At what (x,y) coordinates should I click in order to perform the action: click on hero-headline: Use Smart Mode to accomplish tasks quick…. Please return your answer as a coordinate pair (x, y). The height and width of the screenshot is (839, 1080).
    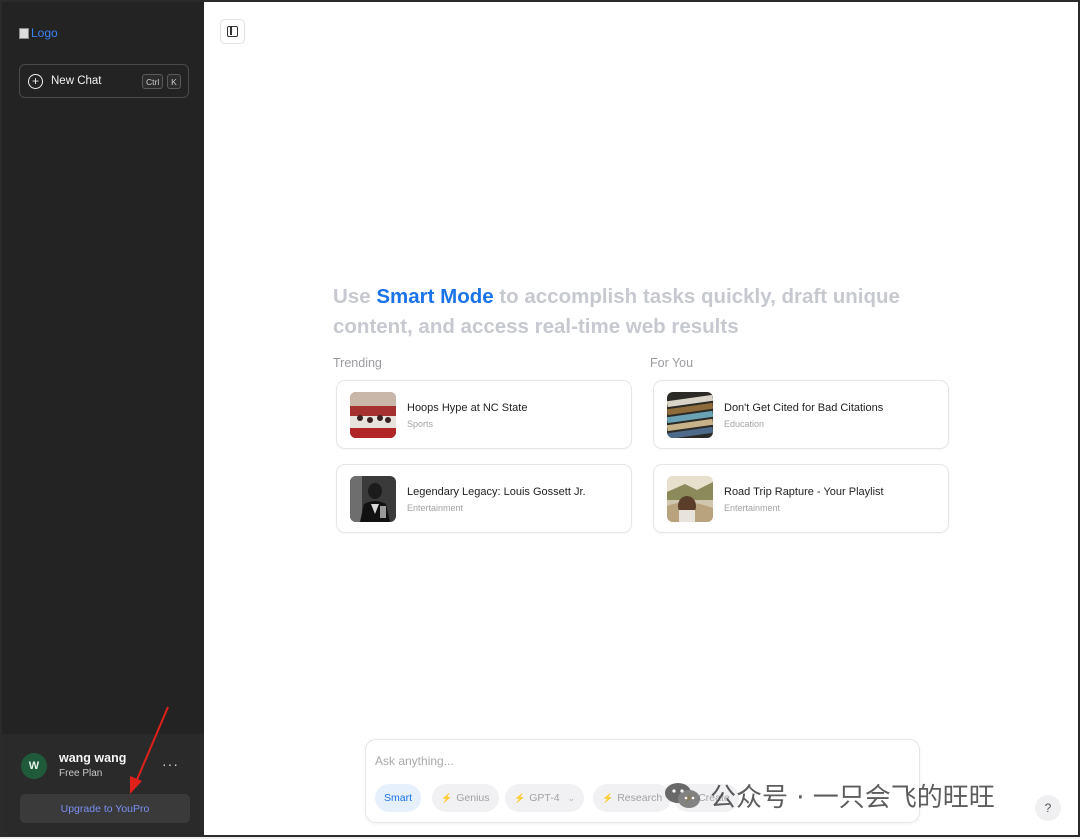
    Looking at the image, I should click on (633, 312).